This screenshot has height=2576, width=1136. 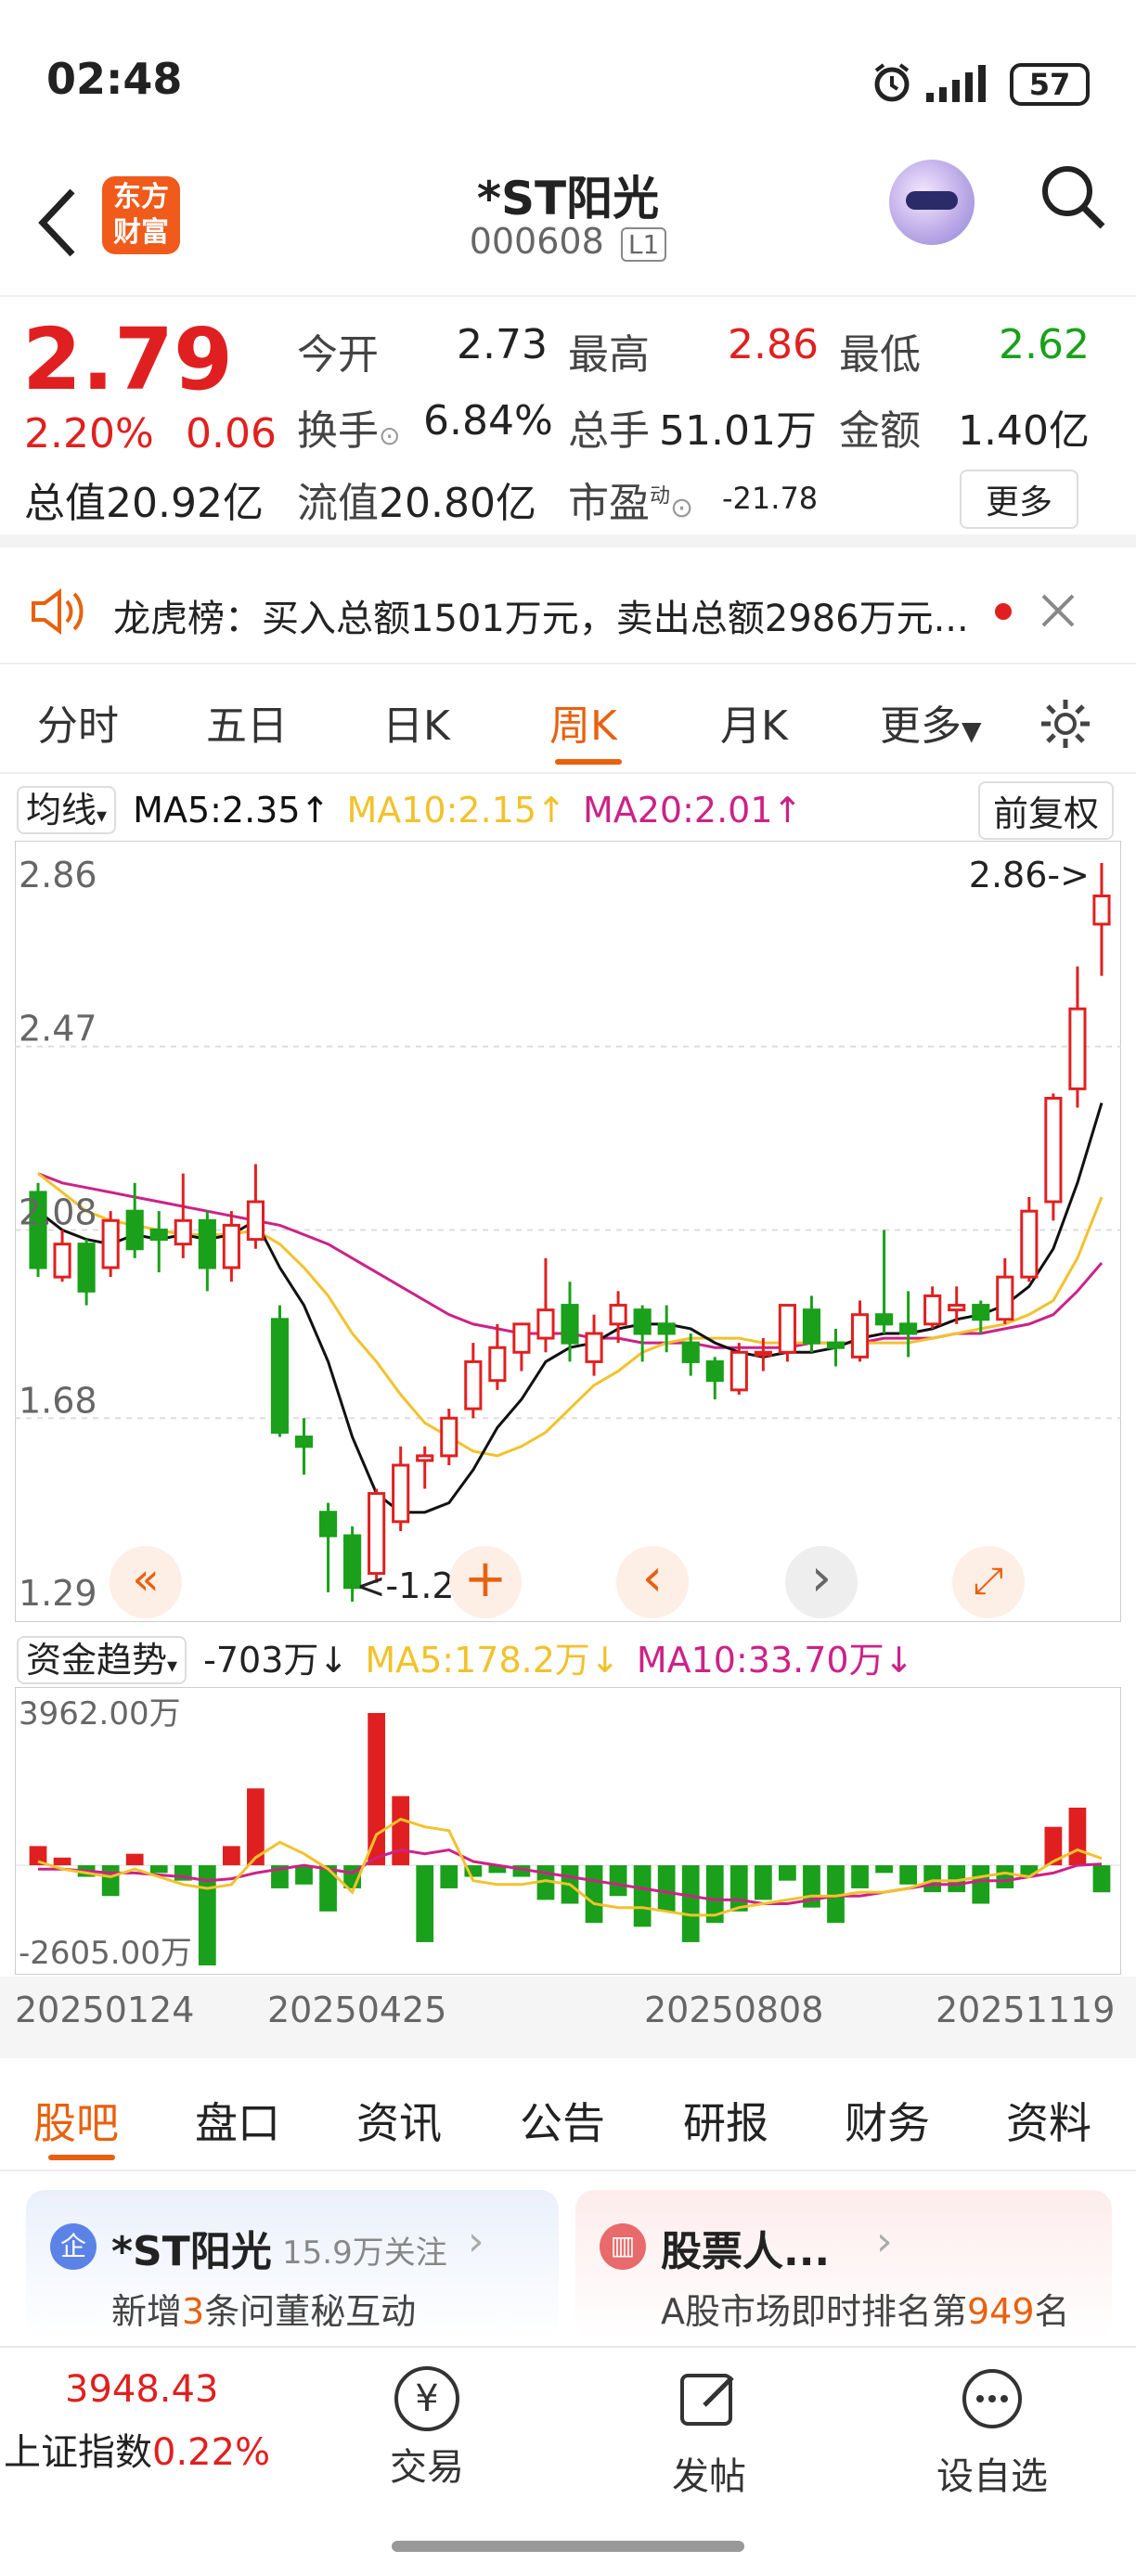 What do you see at coordinates (485, 1582) in the screenshot?
I see `zoom-in-button: +` at bounding box center [485, 1582].